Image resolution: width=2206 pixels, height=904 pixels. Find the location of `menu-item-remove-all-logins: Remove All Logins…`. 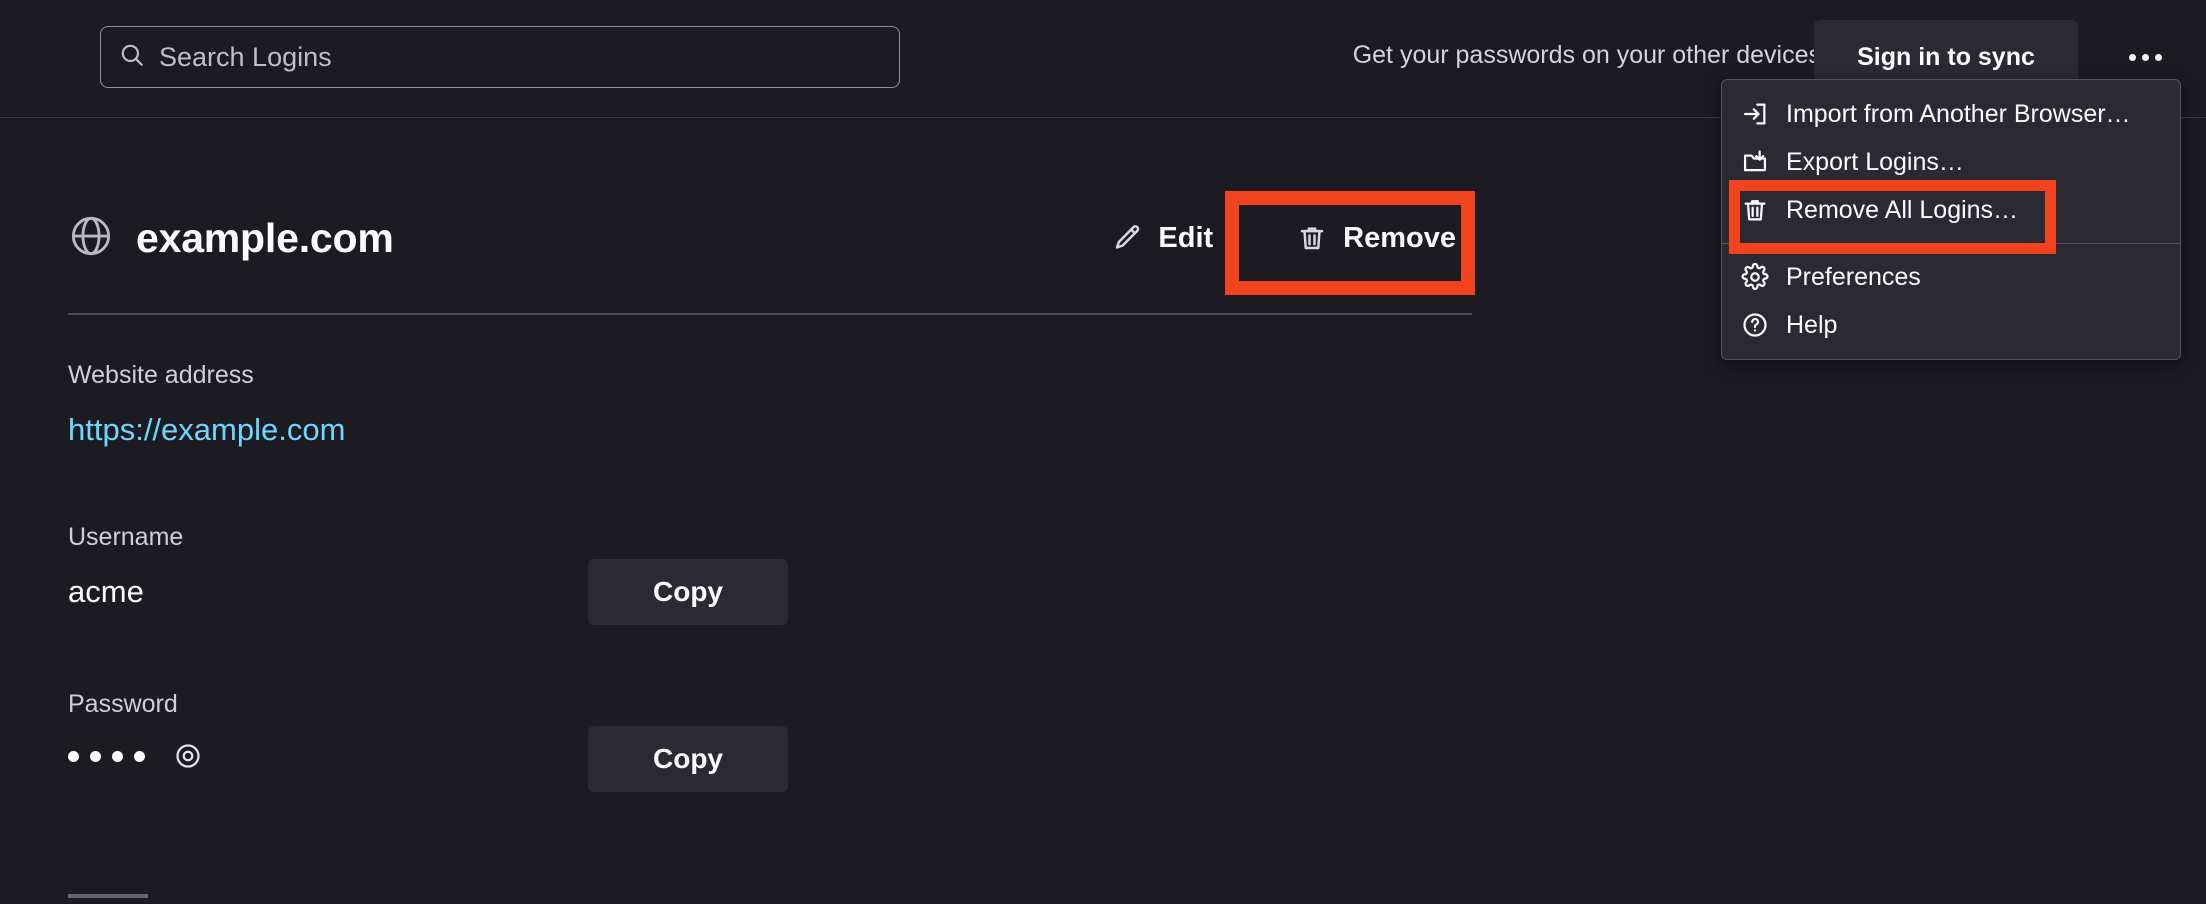

menu-item-remove-all-logins: Remove All Logins… is located at coordinates (1951, 210).